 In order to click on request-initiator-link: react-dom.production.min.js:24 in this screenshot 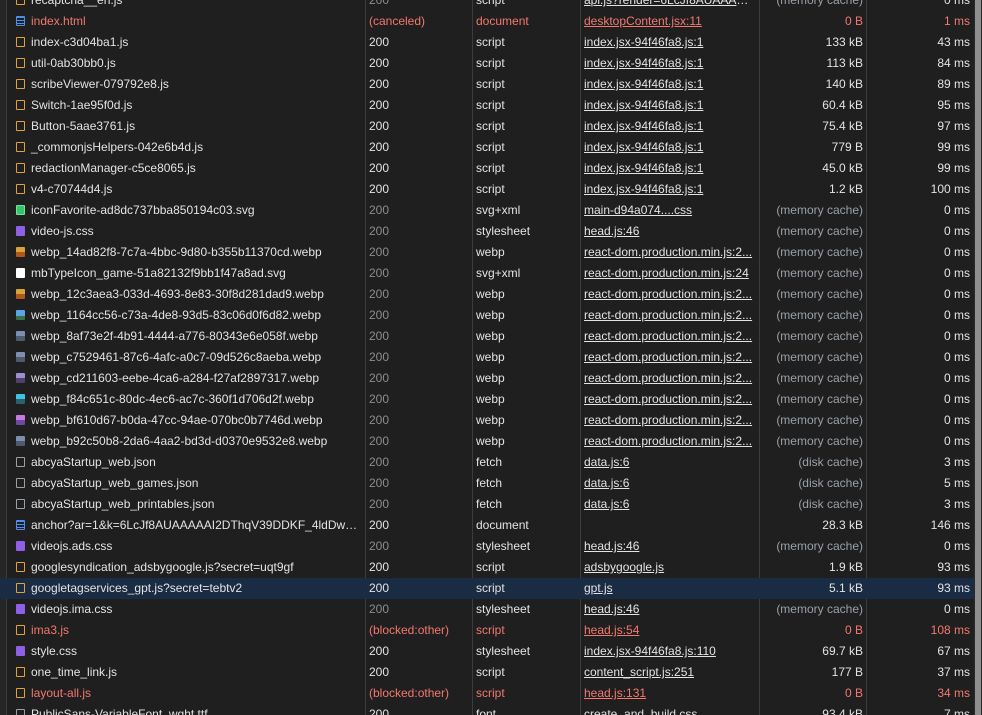, I will do `click(670, 273)`.